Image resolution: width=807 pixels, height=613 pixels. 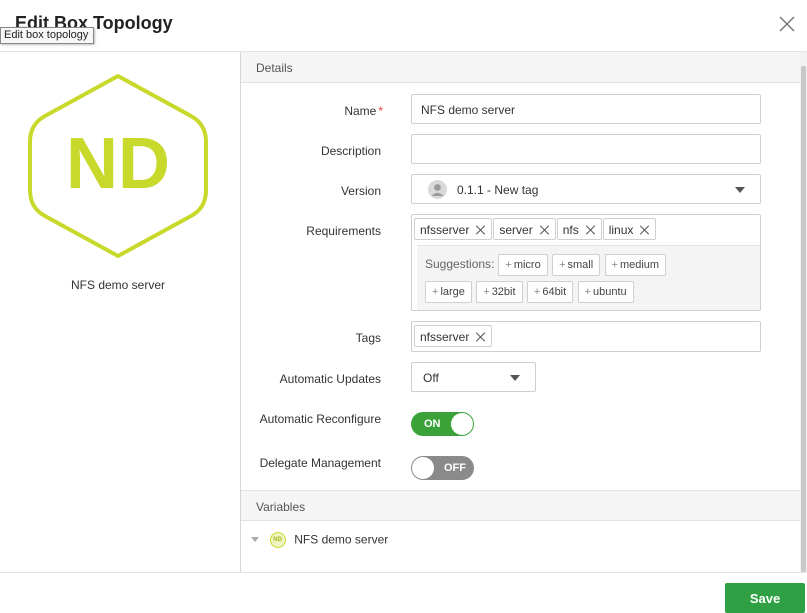 I want to click on toggle-state-label: ON, so click(x=432, y=424).